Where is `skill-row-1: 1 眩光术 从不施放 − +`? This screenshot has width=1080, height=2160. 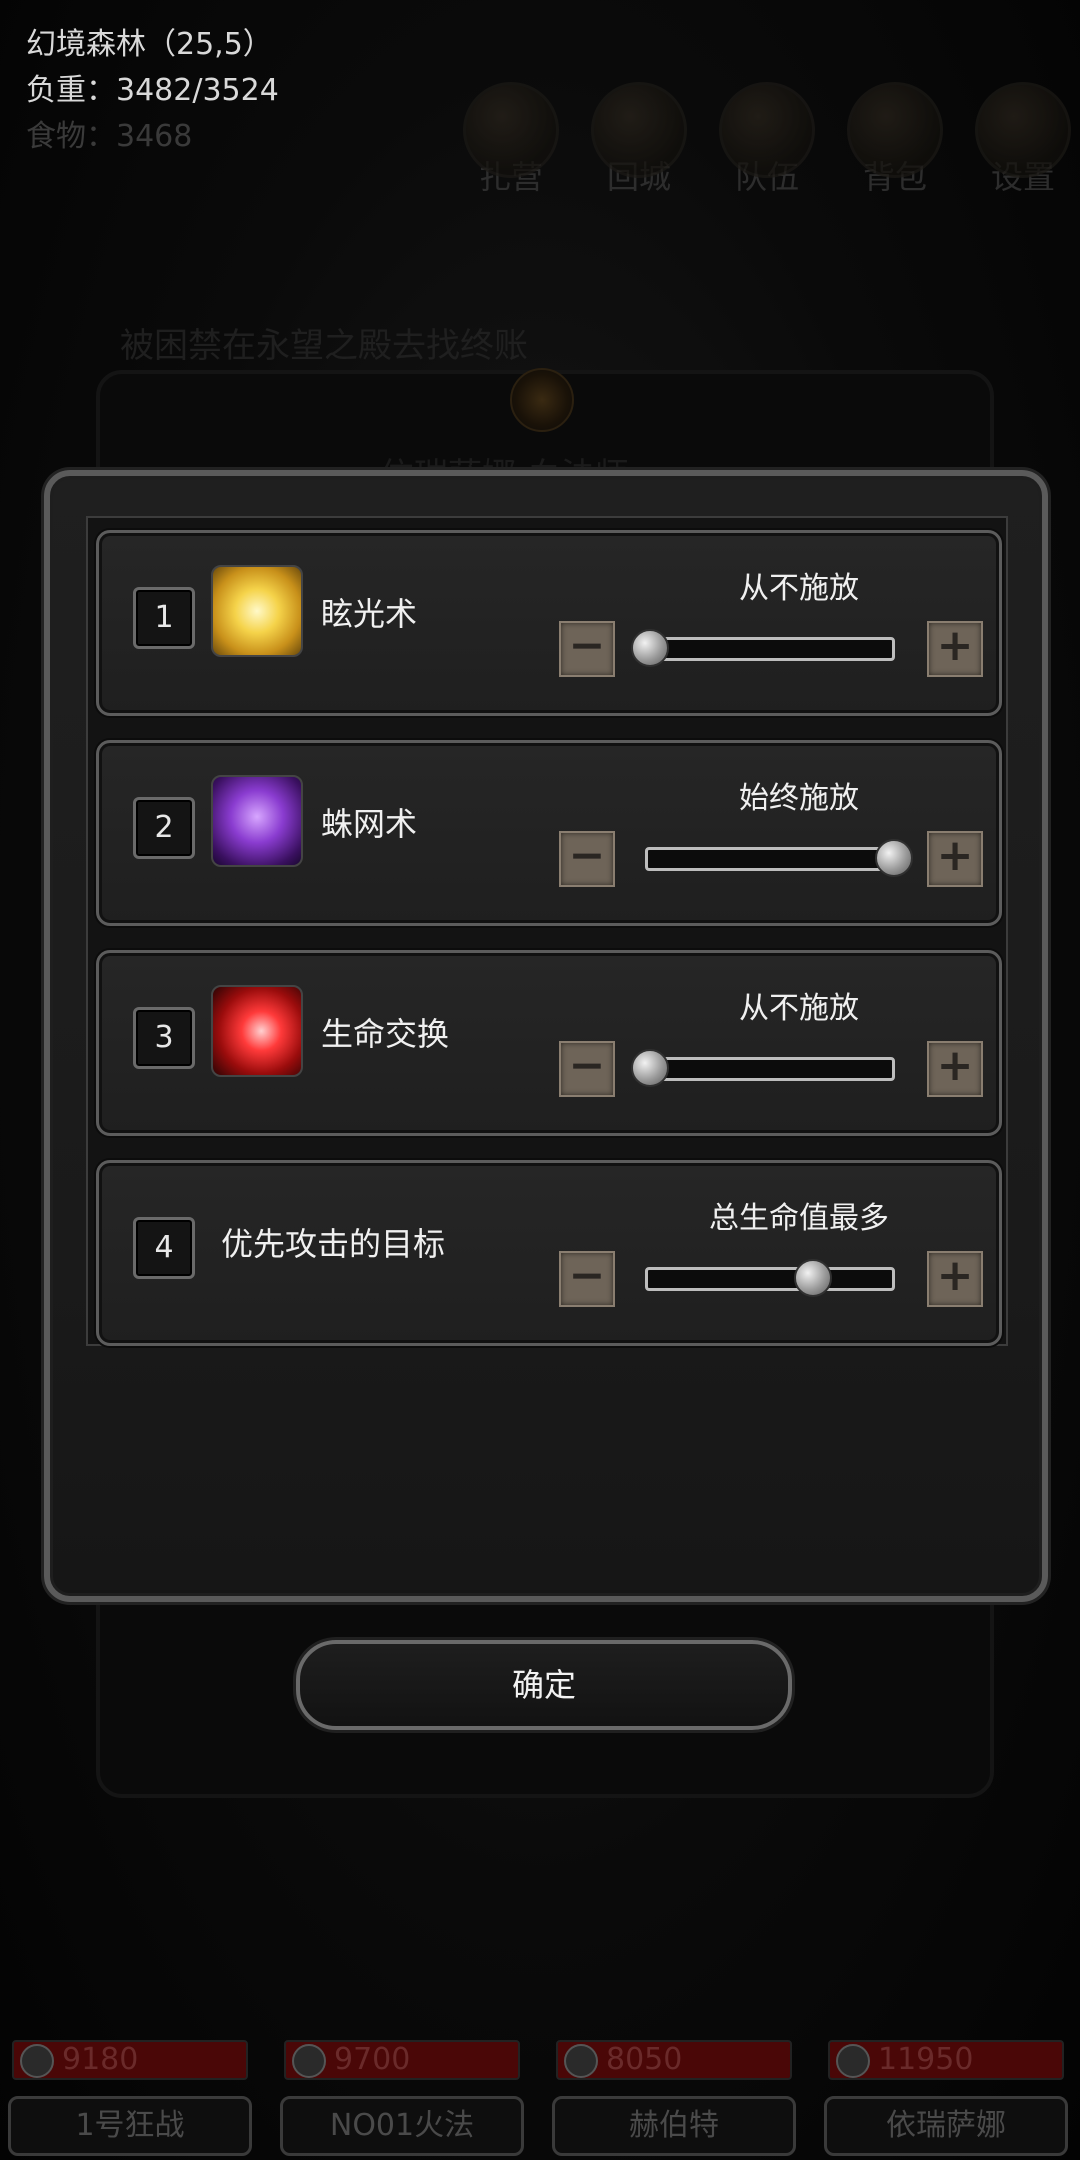 skill-row-1: 1 眩光术 从不施放 − + is located at coordinates (549, 623).